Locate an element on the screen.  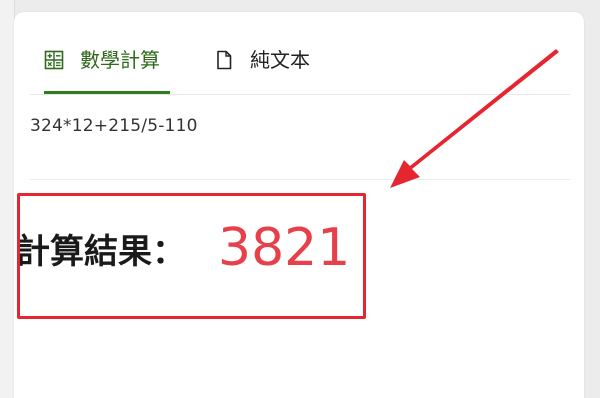
tab-plain-text-label: 純文本 is located at coordinates (280, 60).